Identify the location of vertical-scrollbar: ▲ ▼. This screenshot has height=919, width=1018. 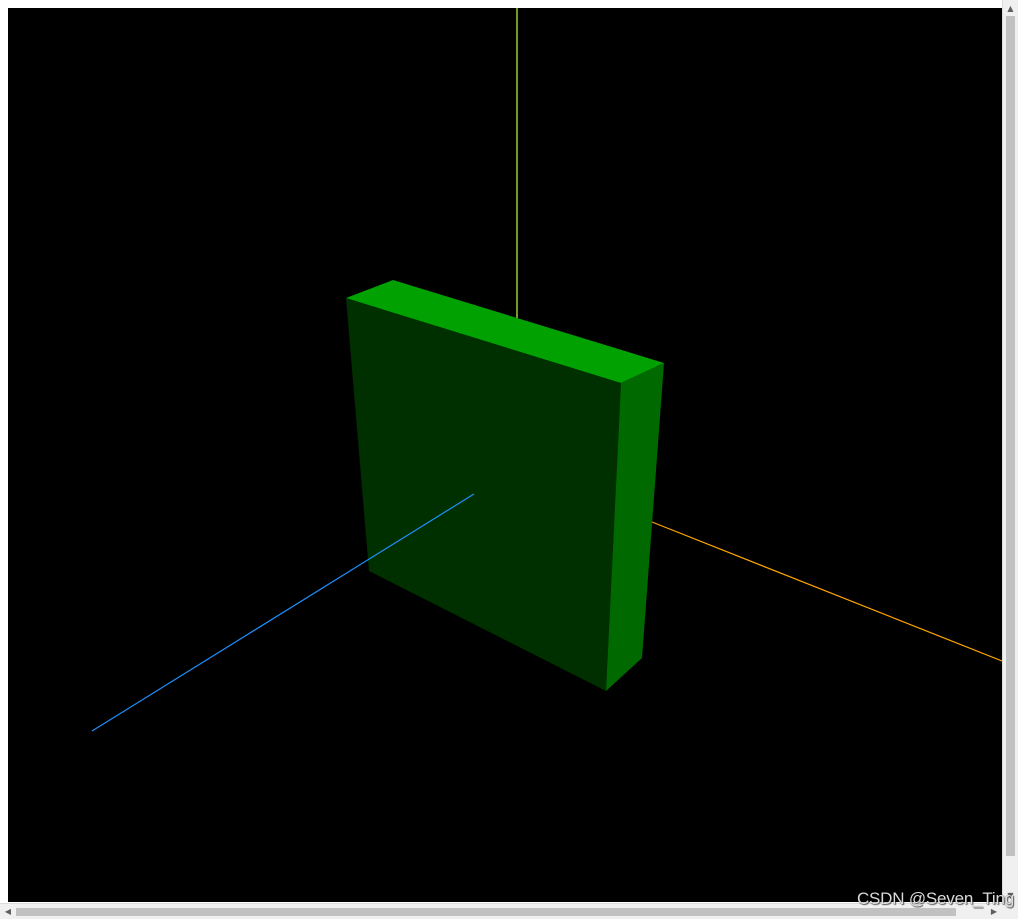
(1010, 451).